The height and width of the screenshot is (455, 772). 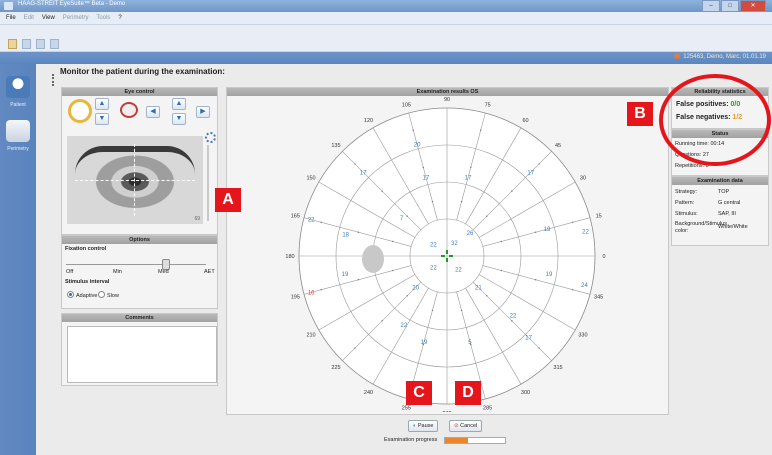 I want to click on pause-button: ◐ Pause, so click(x=423, y=426).